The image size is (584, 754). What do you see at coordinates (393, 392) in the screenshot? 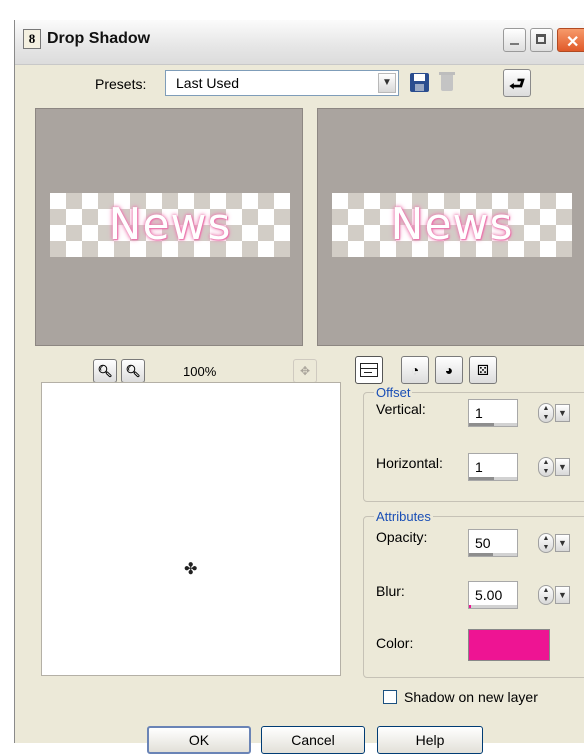
I see `offset-legend: Offset` at bounding box center [393, 392].